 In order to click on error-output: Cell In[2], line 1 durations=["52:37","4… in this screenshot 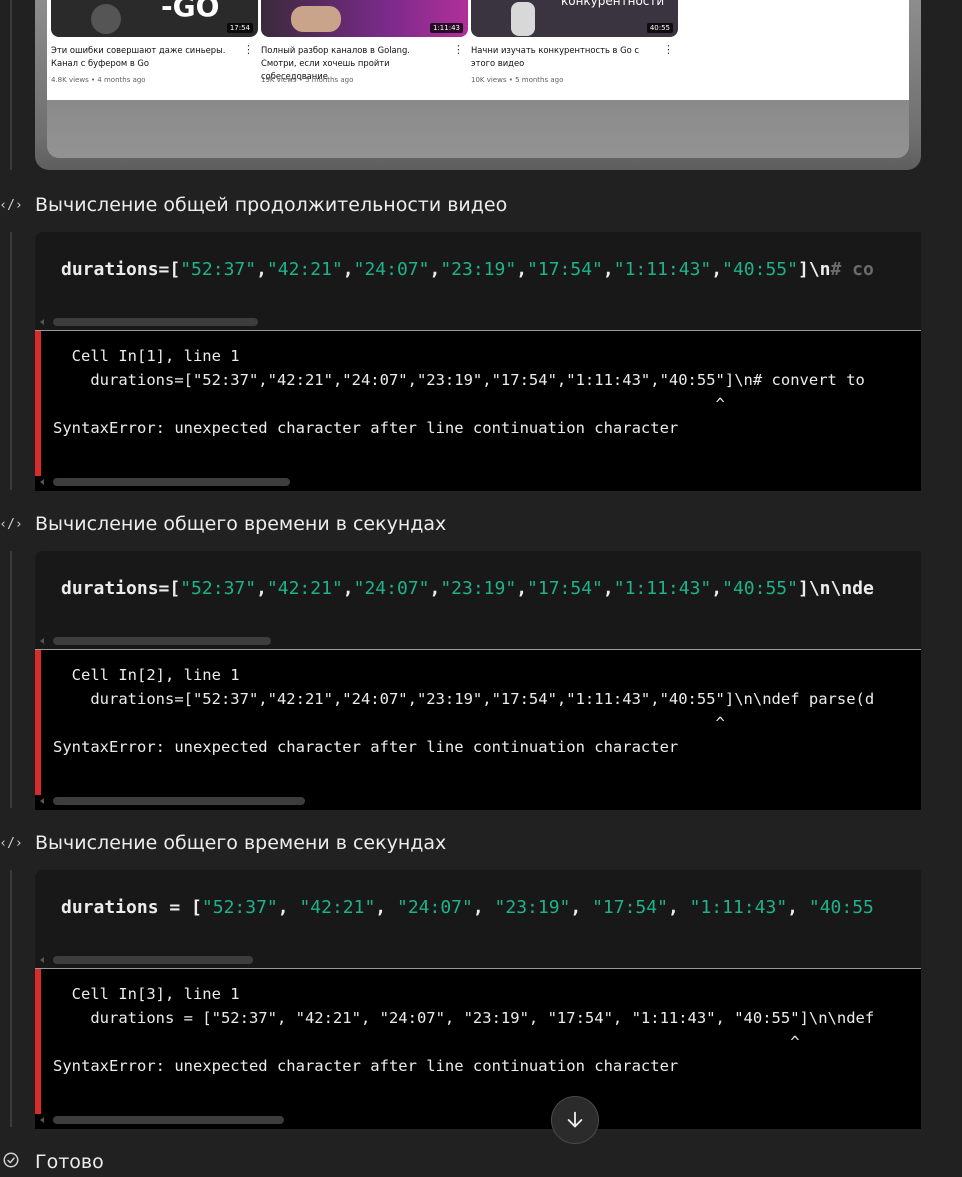, I will do `click(478, 730)`.